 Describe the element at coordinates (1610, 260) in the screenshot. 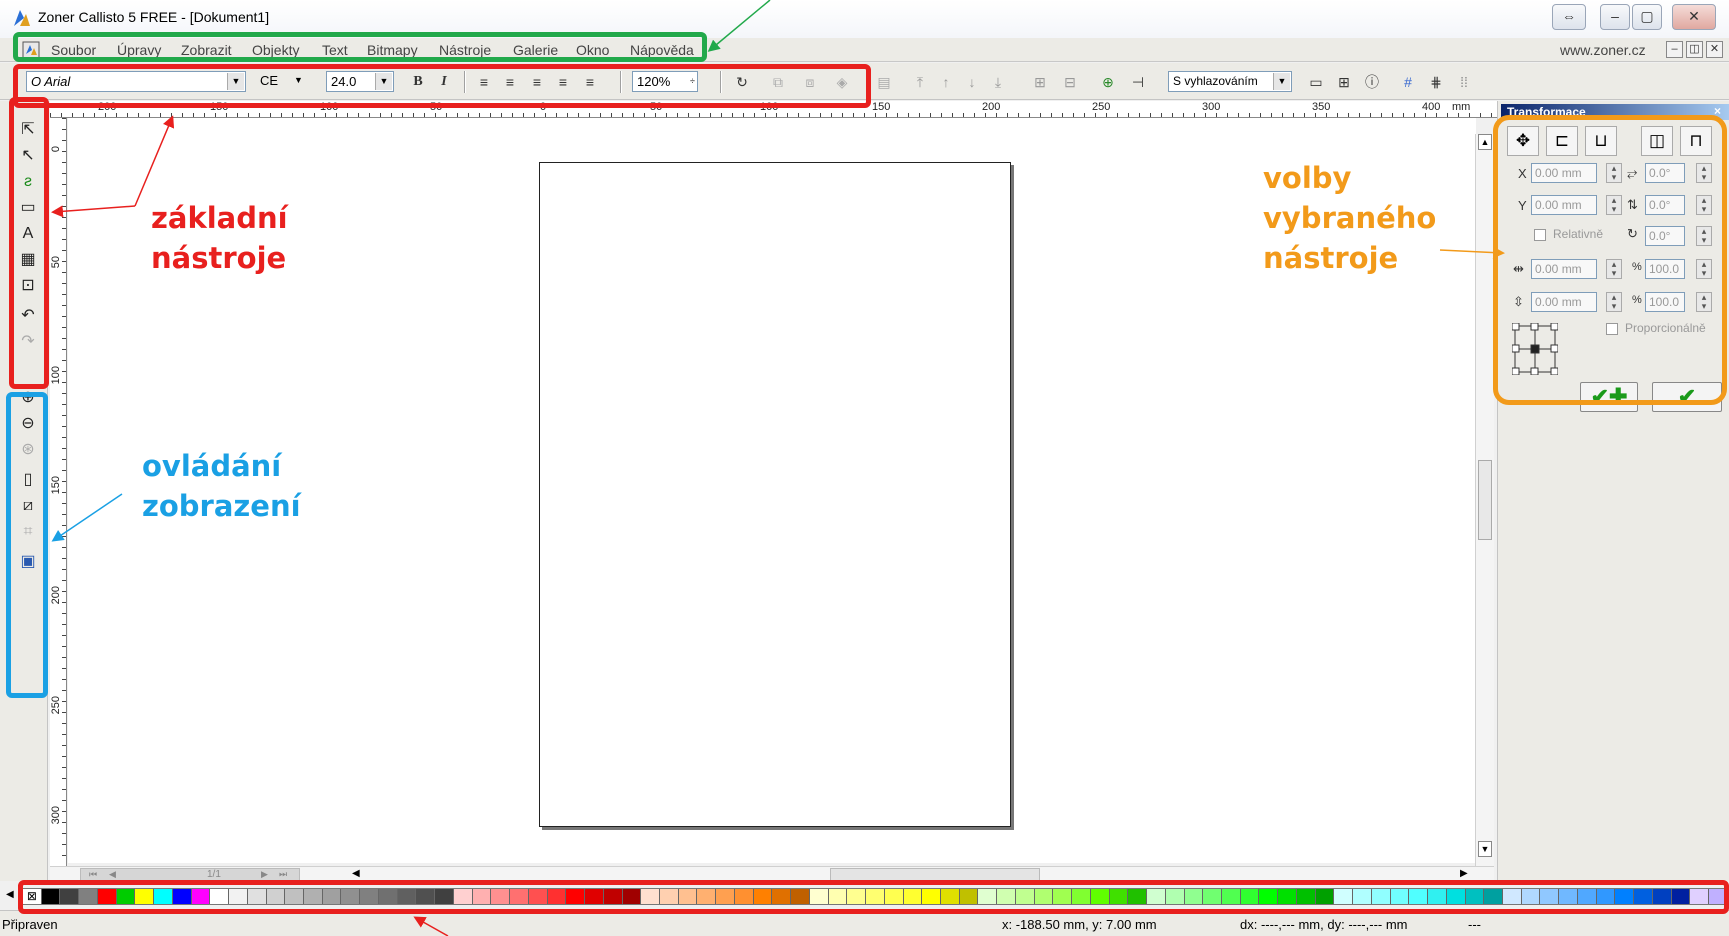

I see `panel-highlight-box` at that location.